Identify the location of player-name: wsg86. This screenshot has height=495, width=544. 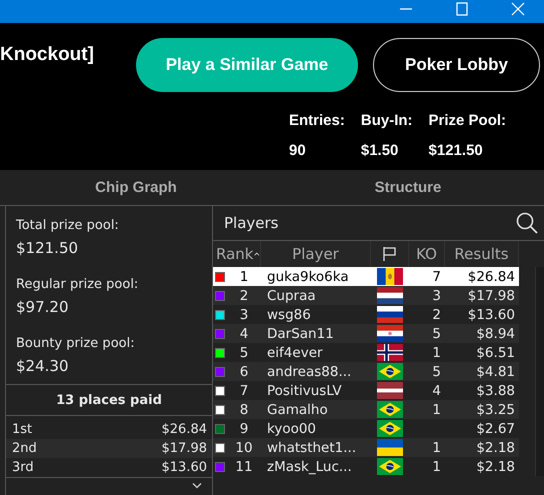
(289, 314).